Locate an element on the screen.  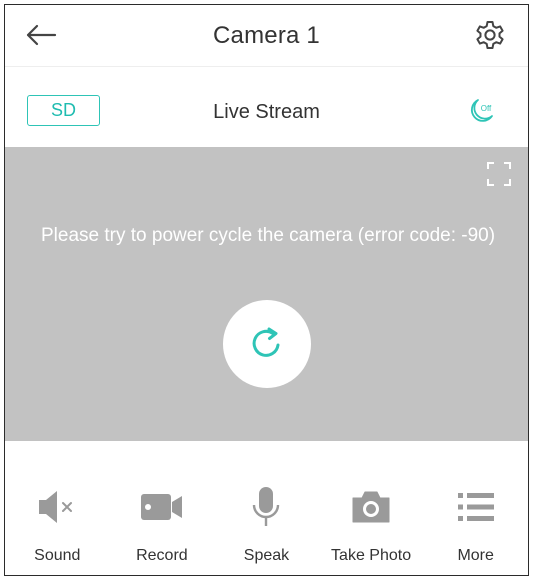
stream-title: Live Stream is located at coordinates (266, 111).